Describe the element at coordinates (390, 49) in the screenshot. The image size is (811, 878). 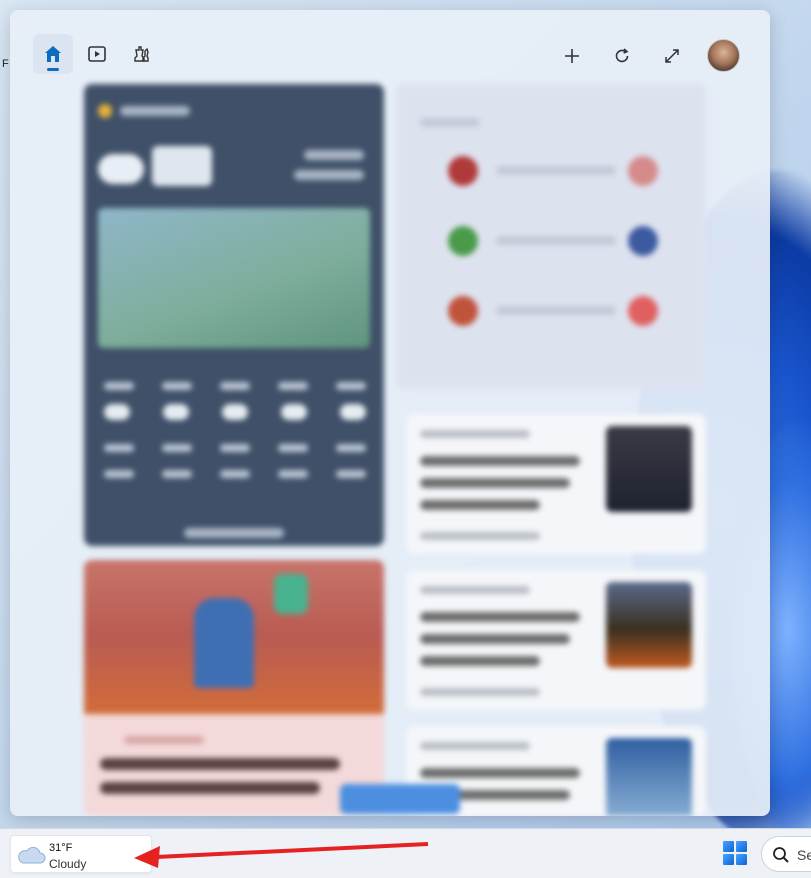
I see `widgets-header` at that location.